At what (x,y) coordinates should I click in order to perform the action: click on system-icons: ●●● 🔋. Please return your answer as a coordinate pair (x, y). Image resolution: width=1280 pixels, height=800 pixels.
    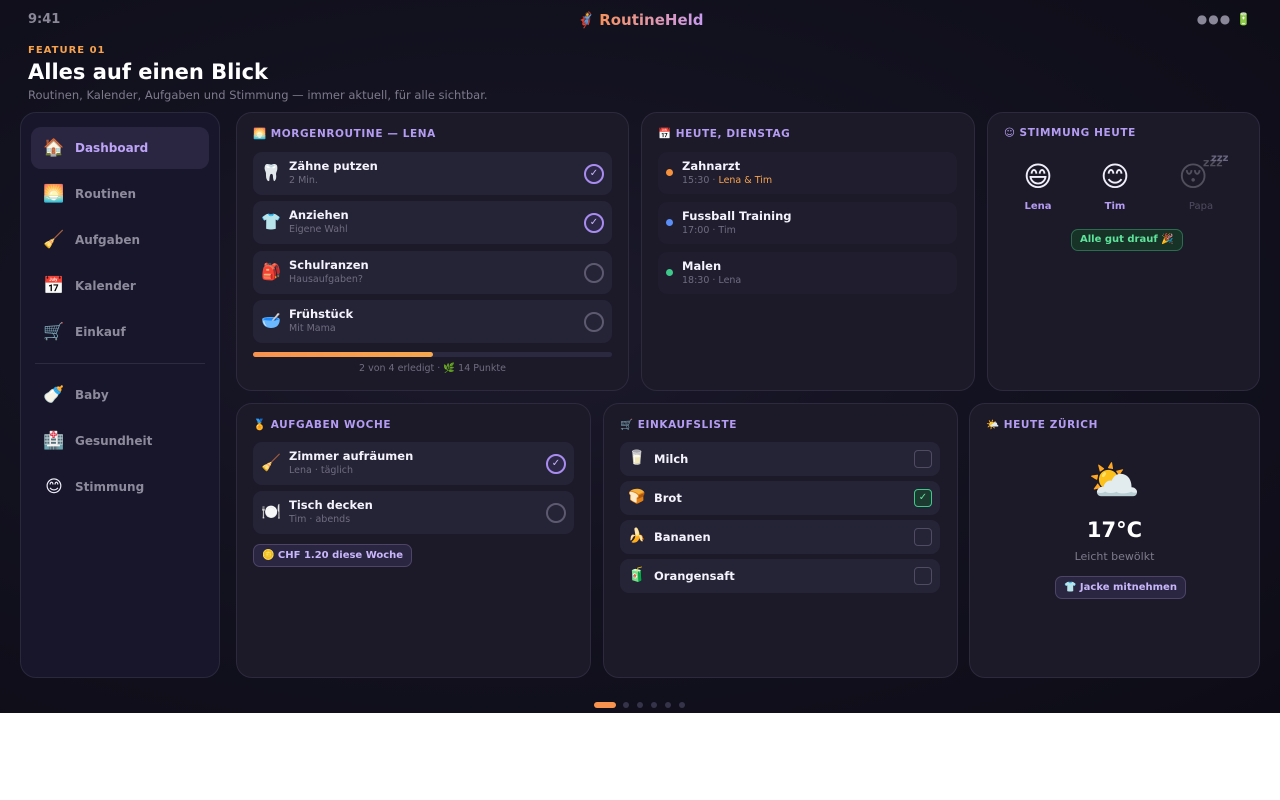
    Looking at the image, I should click on (1224, 19).